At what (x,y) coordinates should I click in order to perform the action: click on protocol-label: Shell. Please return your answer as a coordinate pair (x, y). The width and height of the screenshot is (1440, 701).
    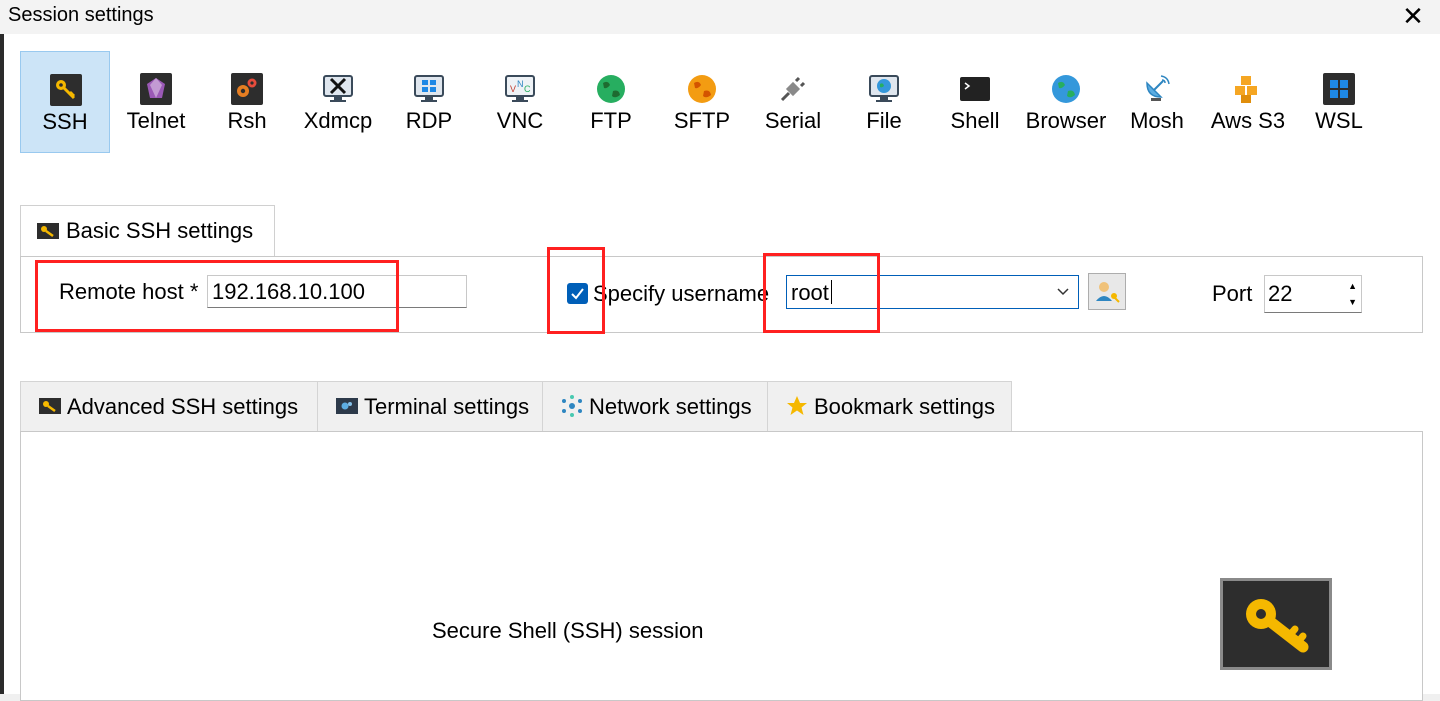
    Looking at the image, I should click on (975, 120).